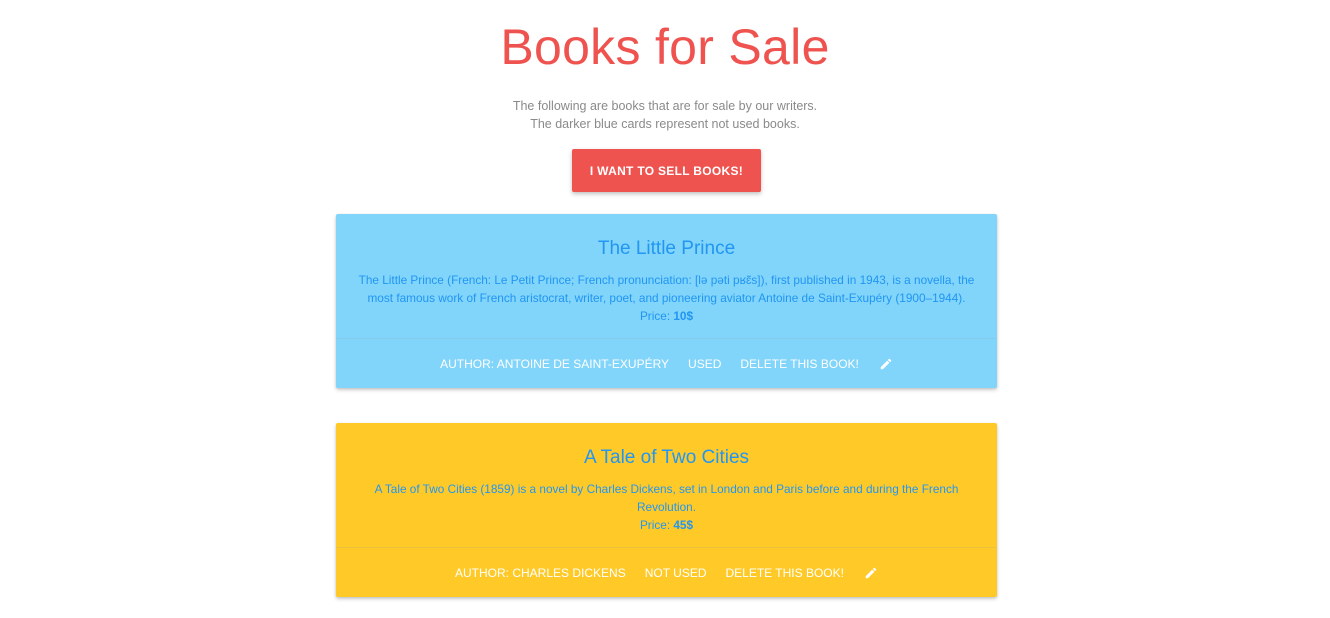 The height and width of the screenshot is (618, 1330). I want to click on book-price: Price: 45$, so click(666, 525).